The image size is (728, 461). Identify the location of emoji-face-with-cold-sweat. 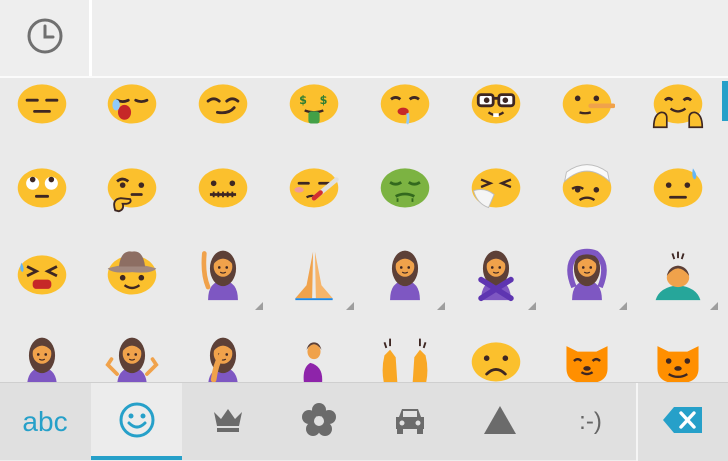
(678, 187).